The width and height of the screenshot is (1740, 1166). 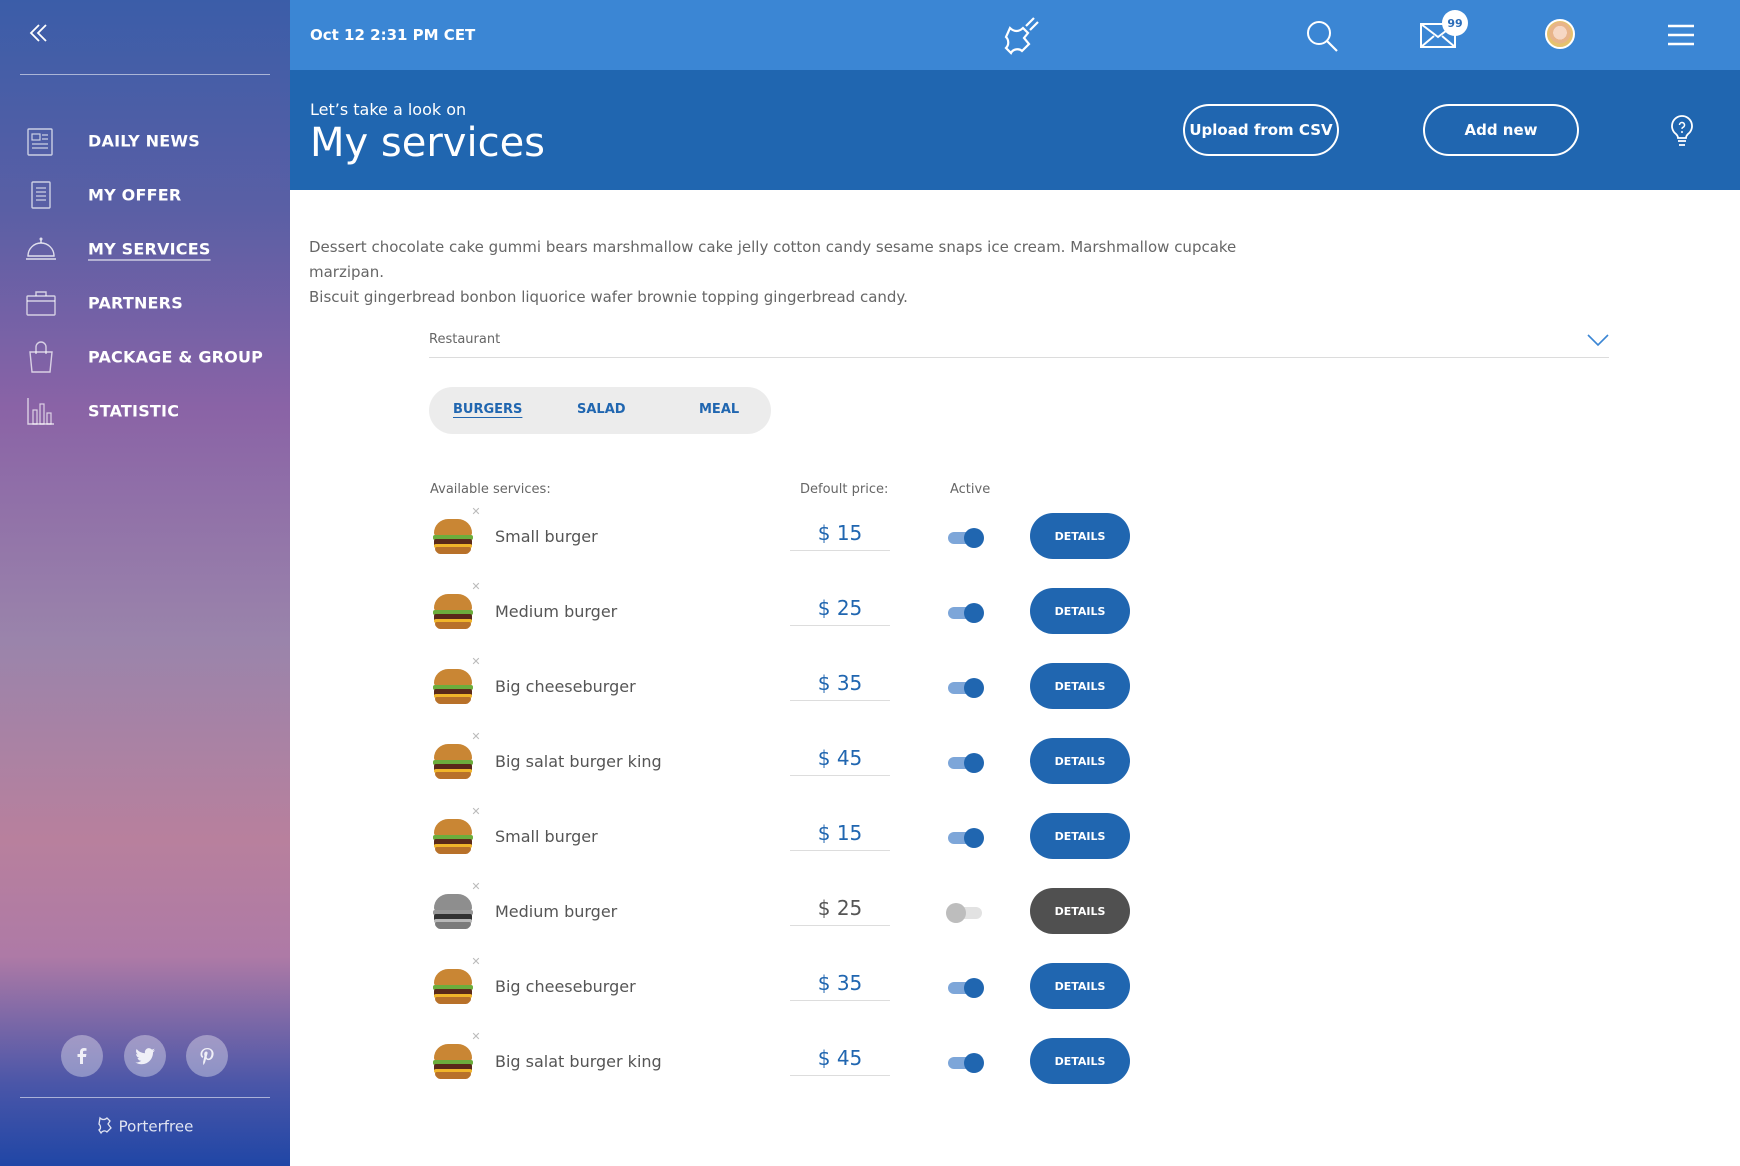 I want to click on sidebar-item-package-group: PACKAGE & GROUP, so click(x=145, y=357).